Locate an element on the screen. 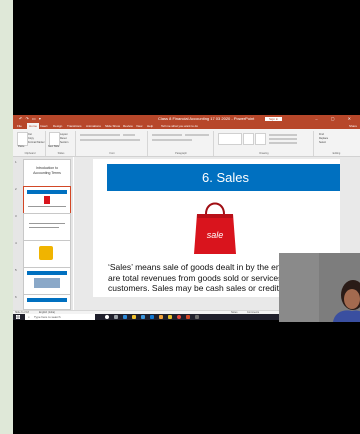  cut-button: Cut is located at coordinates (30, 134).